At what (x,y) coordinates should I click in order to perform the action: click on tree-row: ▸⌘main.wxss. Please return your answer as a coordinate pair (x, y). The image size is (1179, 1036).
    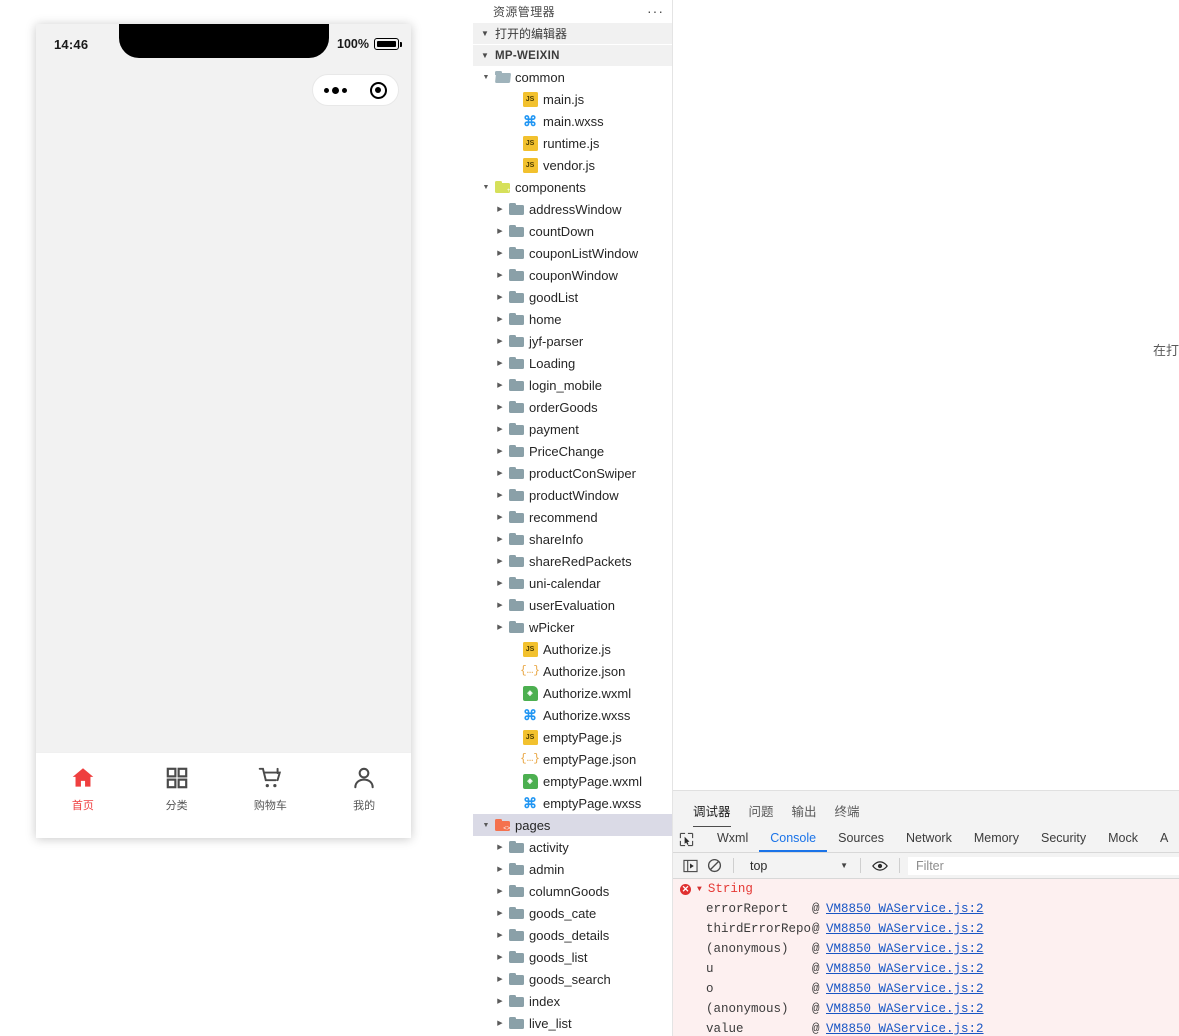
    Looking at the image, I should click on (572, 121).